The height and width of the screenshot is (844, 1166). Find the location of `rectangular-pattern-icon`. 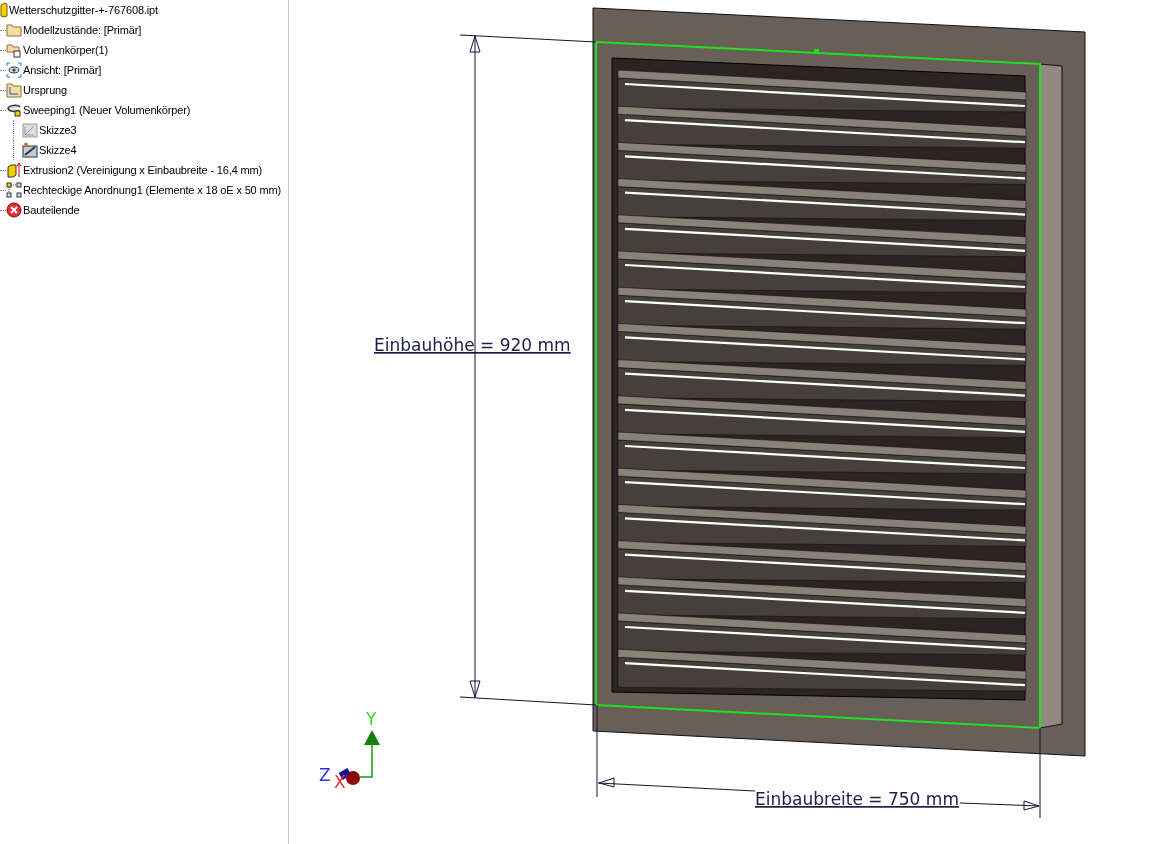

rectangular-pattern-icon is located at coordinates (14, 190).